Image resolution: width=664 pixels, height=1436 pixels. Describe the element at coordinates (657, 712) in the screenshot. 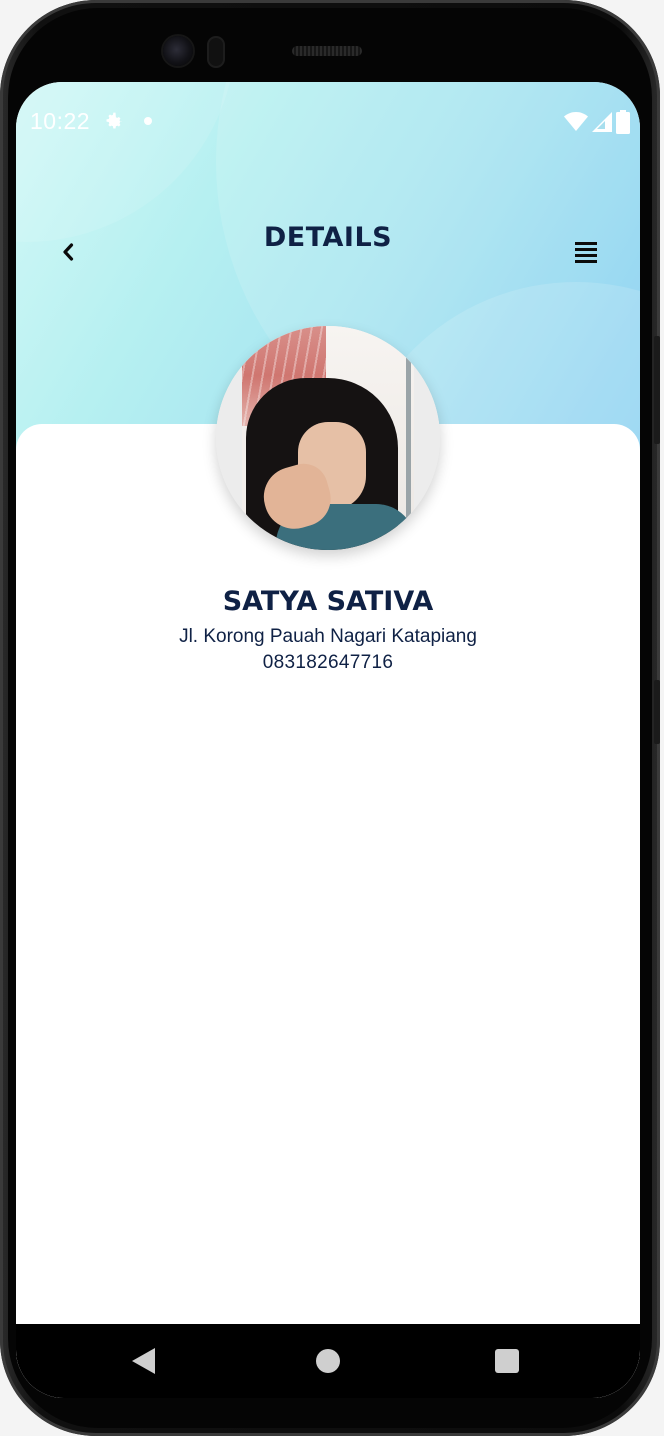

I see `power-button` at that location.